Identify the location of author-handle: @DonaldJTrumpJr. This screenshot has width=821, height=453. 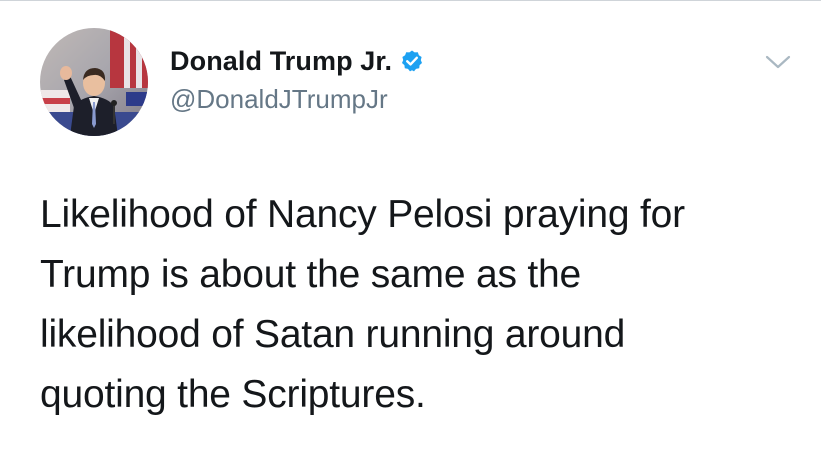
(279, 99).